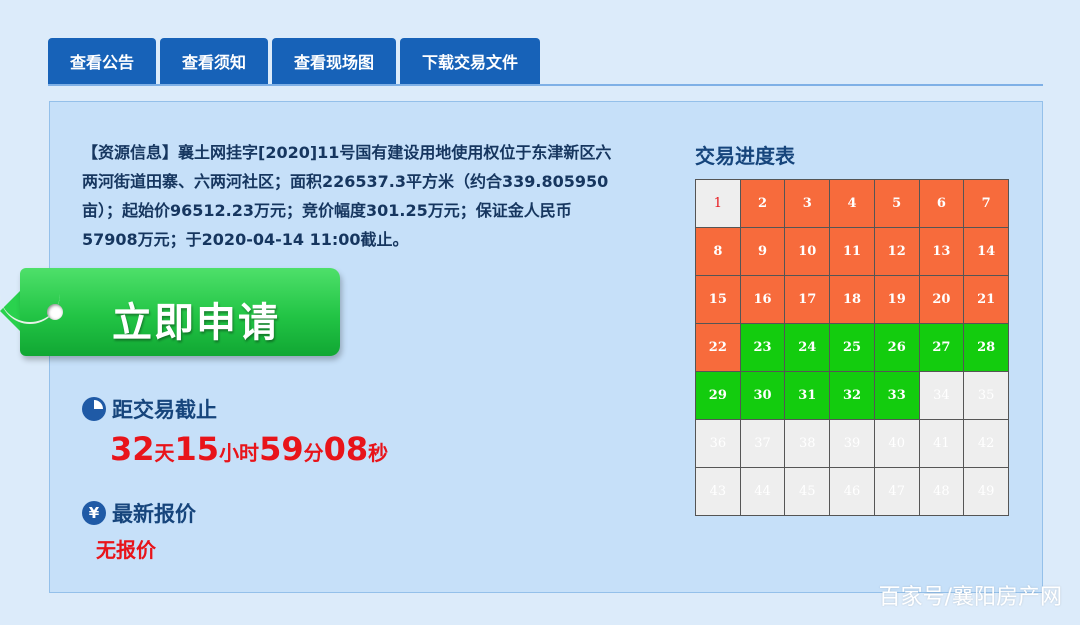 Image resolution: width=1080 pixels, height=625 pixels. Describe the element at coordinates (896, 395) in the screenshot. I see `progress-cell: 33` at that location.